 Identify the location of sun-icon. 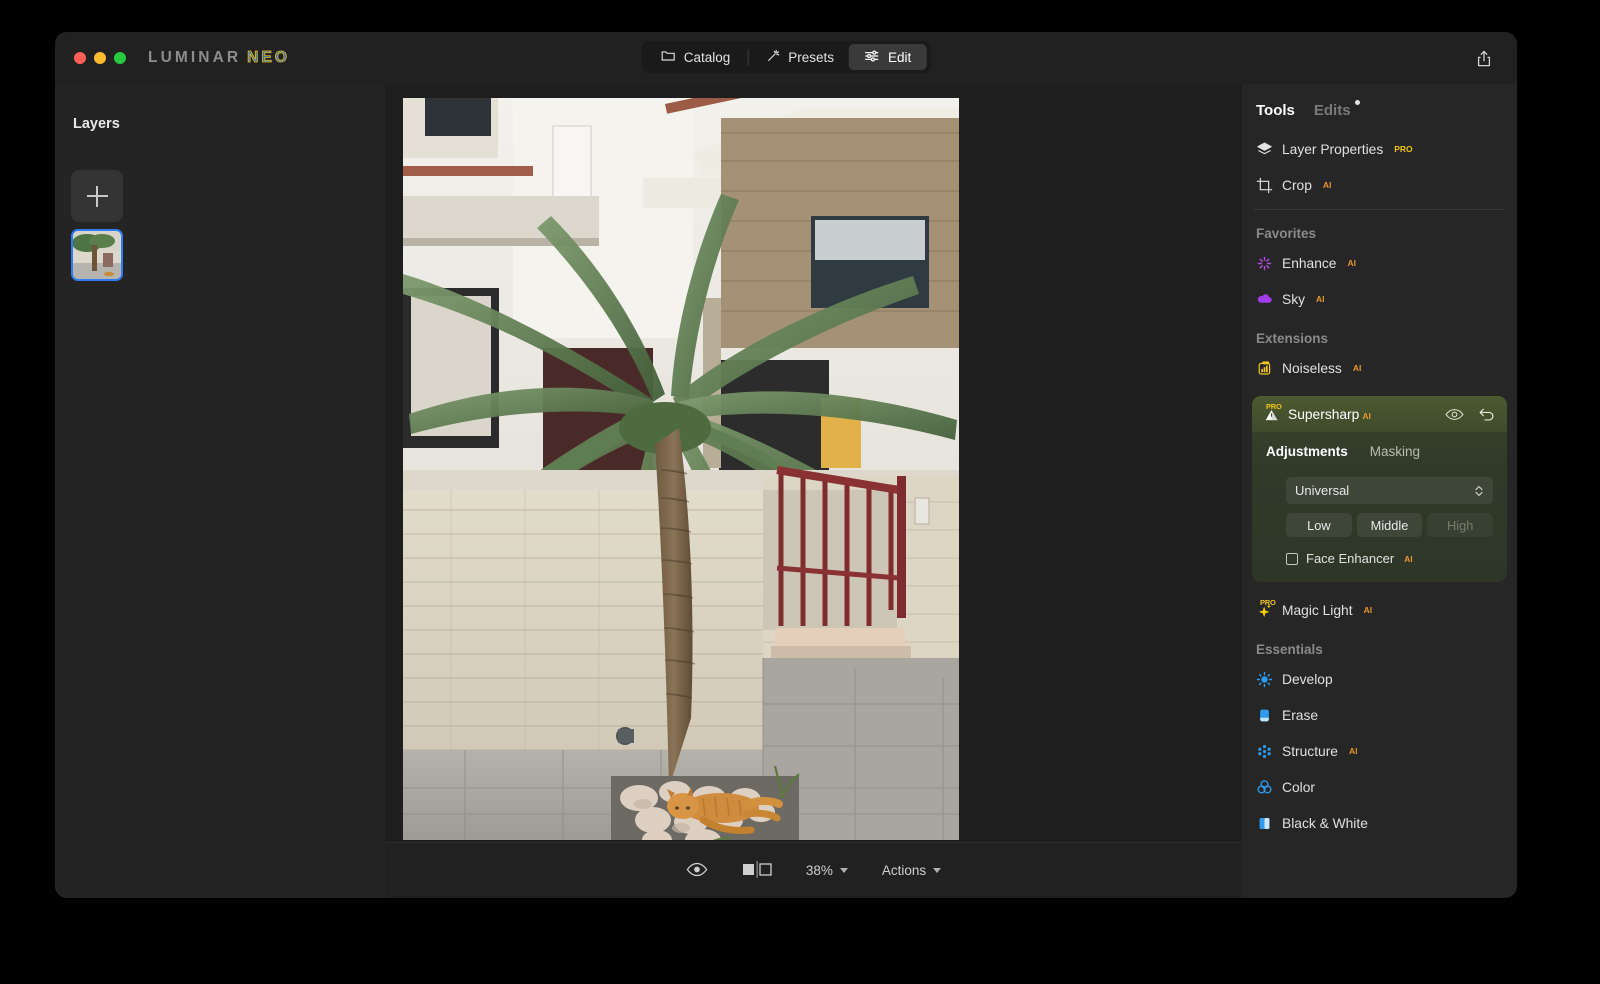
(1264, 679).